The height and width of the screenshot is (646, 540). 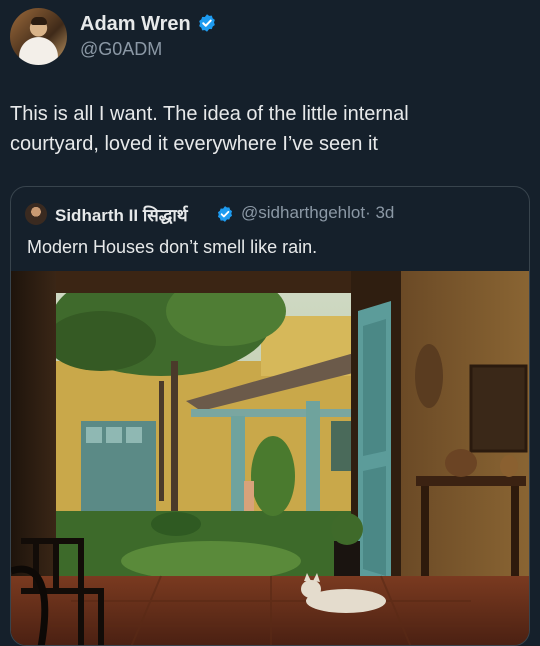 I want to click on quote-author-name: Sidharth II सिद्धार्थ, so click(x=121, y=214).